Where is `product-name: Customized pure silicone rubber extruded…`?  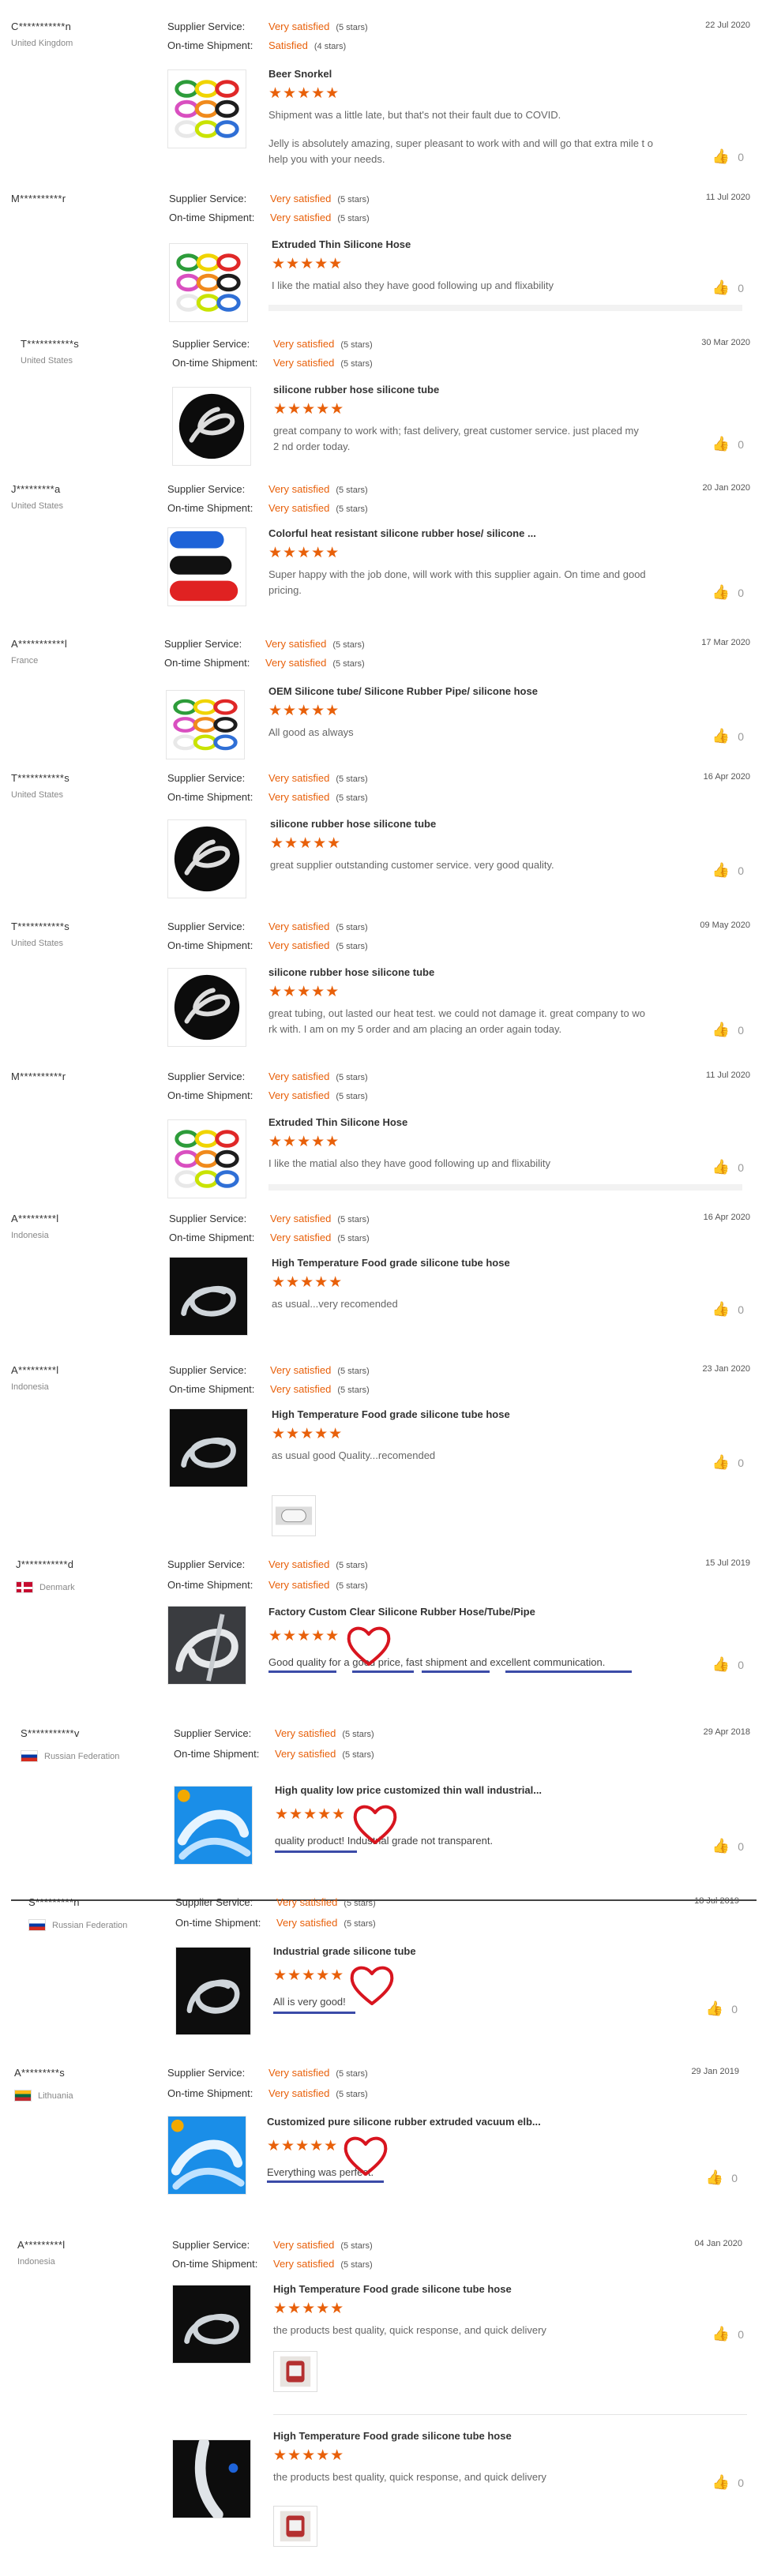
product-name: Customized pure silicone rubber extruded… is located at coordinates (460, 2124).